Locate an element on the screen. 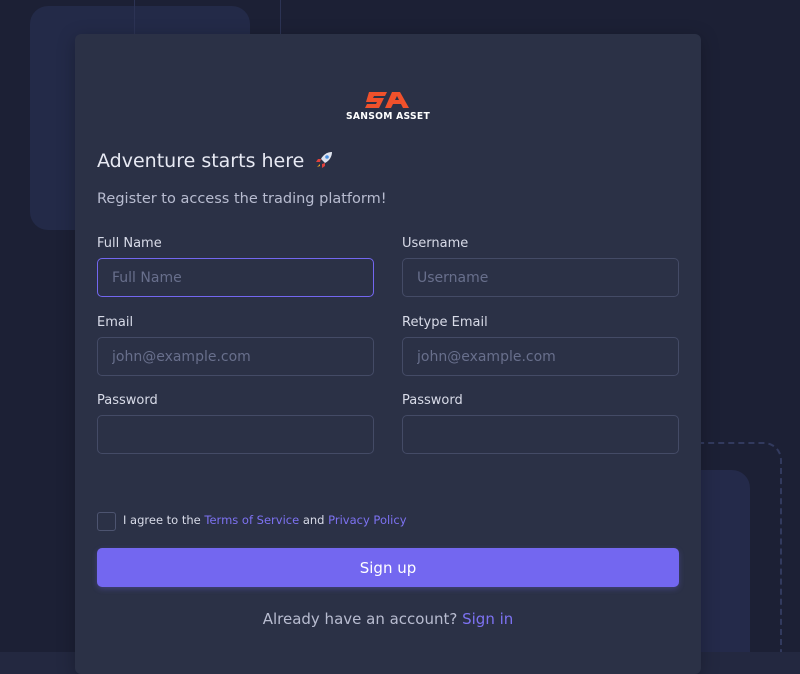 This screenshot has width=800, height=674. password-label: Password is located at coordinates (127, 400).